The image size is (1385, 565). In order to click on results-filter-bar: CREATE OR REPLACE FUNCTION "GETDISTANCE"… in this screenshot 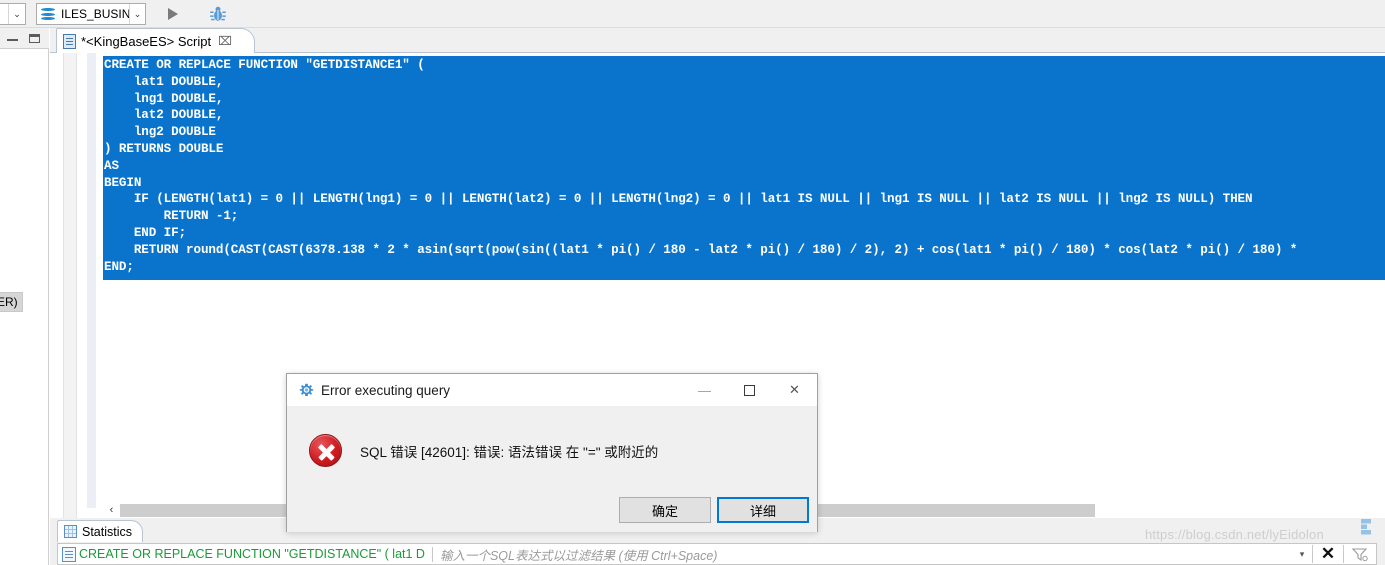, I will do `click(717, 554)`.